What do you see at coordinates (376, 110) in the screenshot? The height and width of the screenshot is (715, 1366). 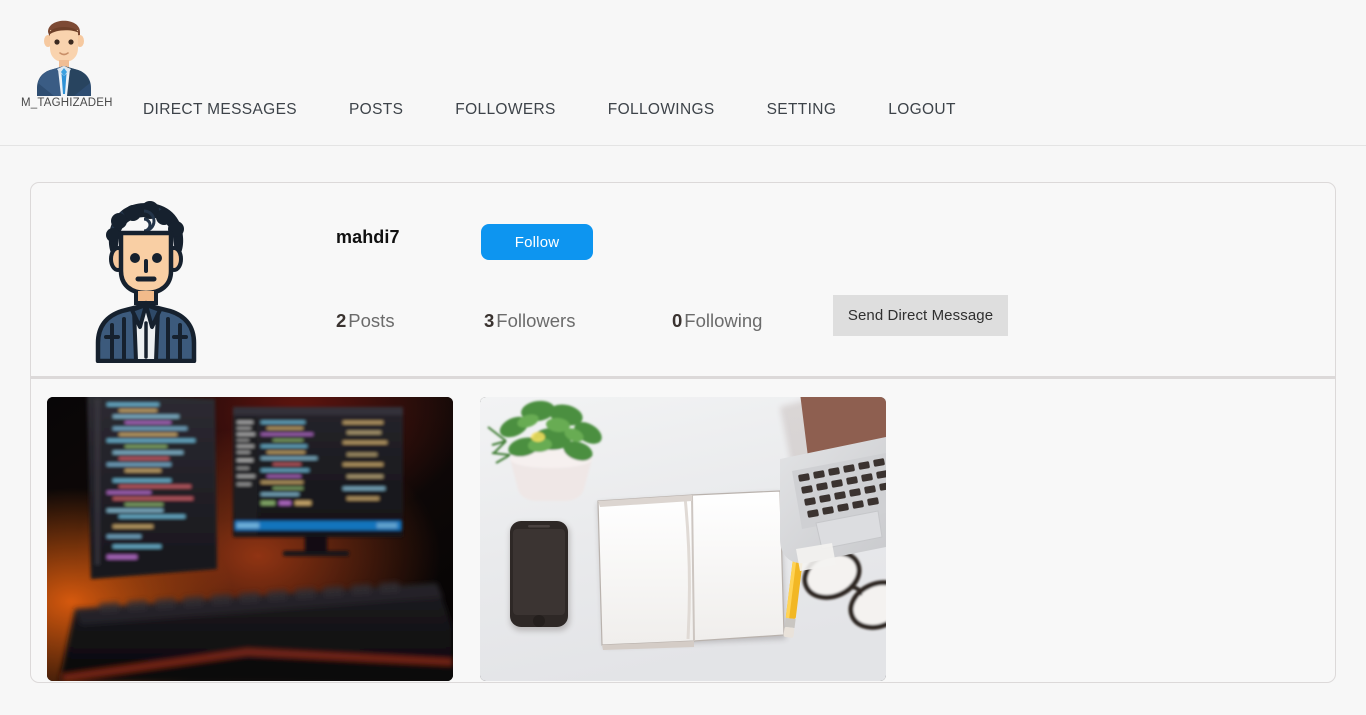 I see `nav-posts: POSTS` at bounding box center [376, 110].